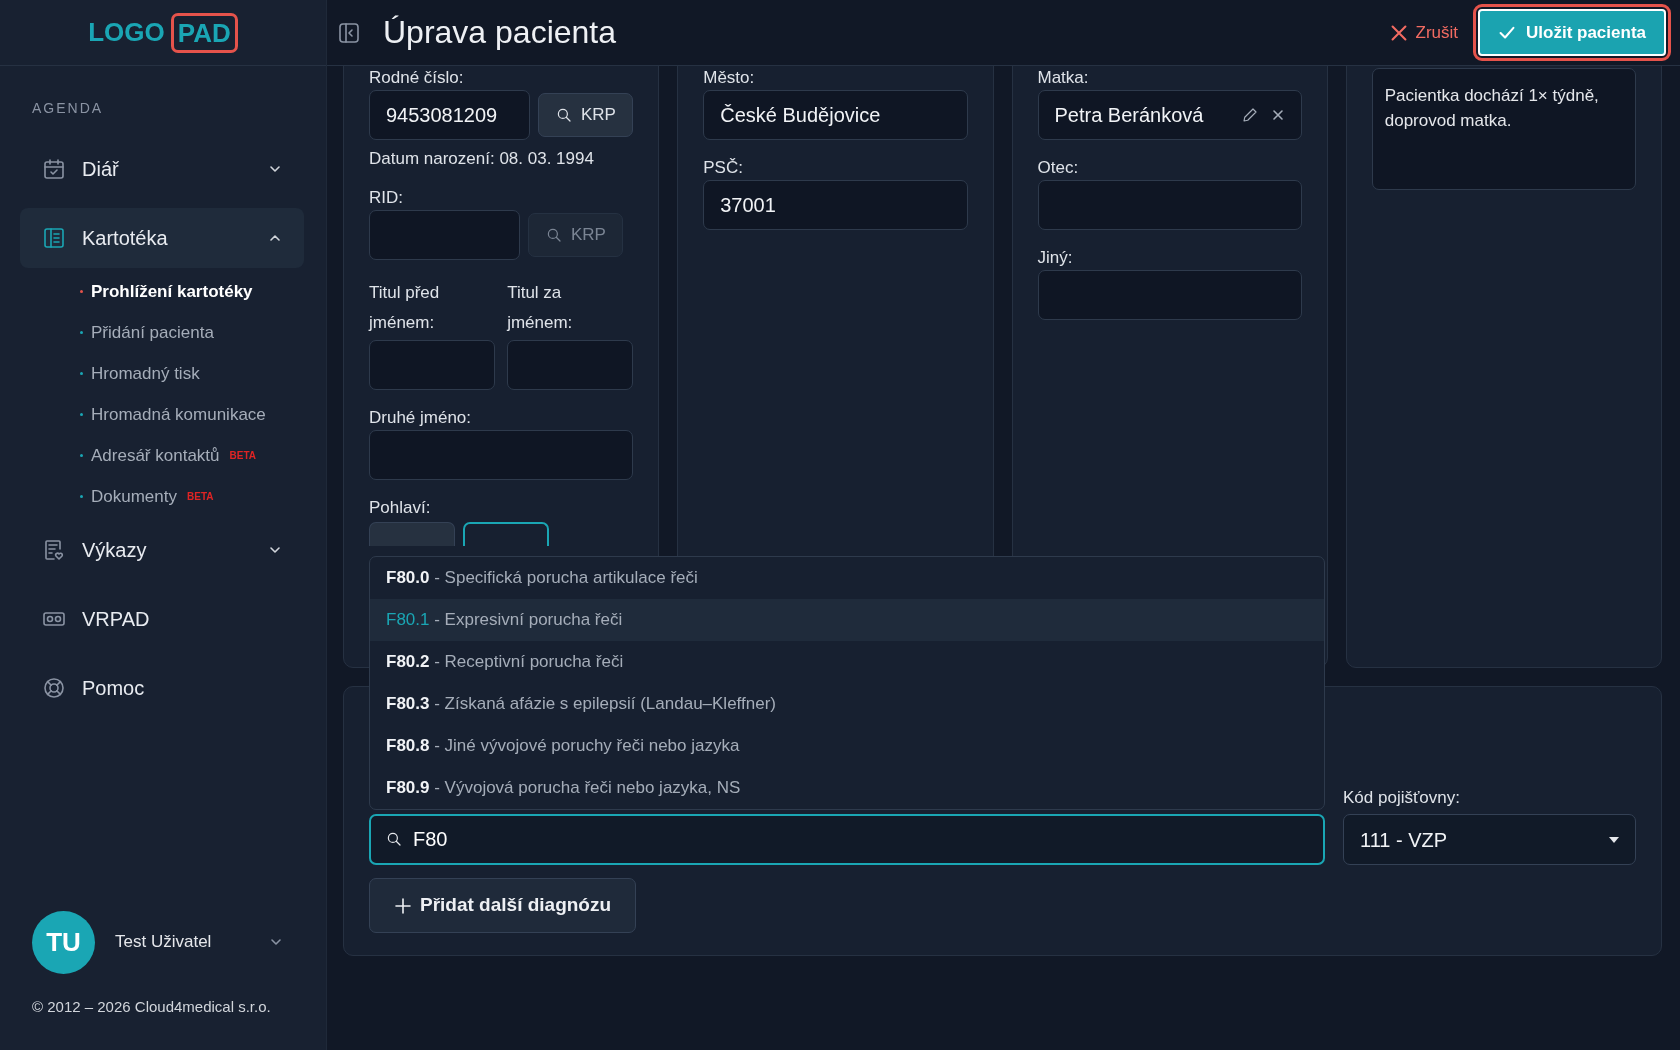 The image size is (1680, 1050). I want to click on search-icon, so click(564, 115).